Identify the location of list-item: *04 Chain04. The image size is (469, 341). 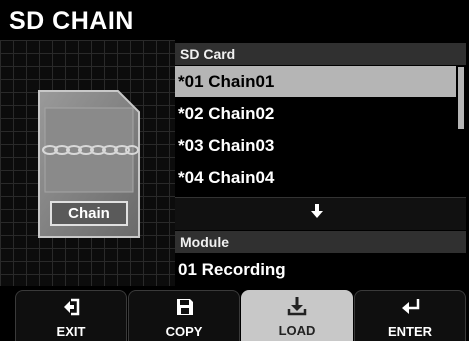
(315, 177).